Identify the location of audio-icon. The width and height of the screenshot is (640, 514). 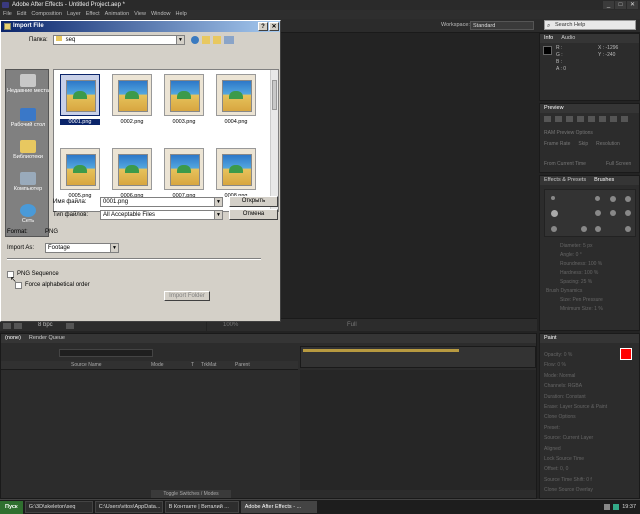
(602, 119).